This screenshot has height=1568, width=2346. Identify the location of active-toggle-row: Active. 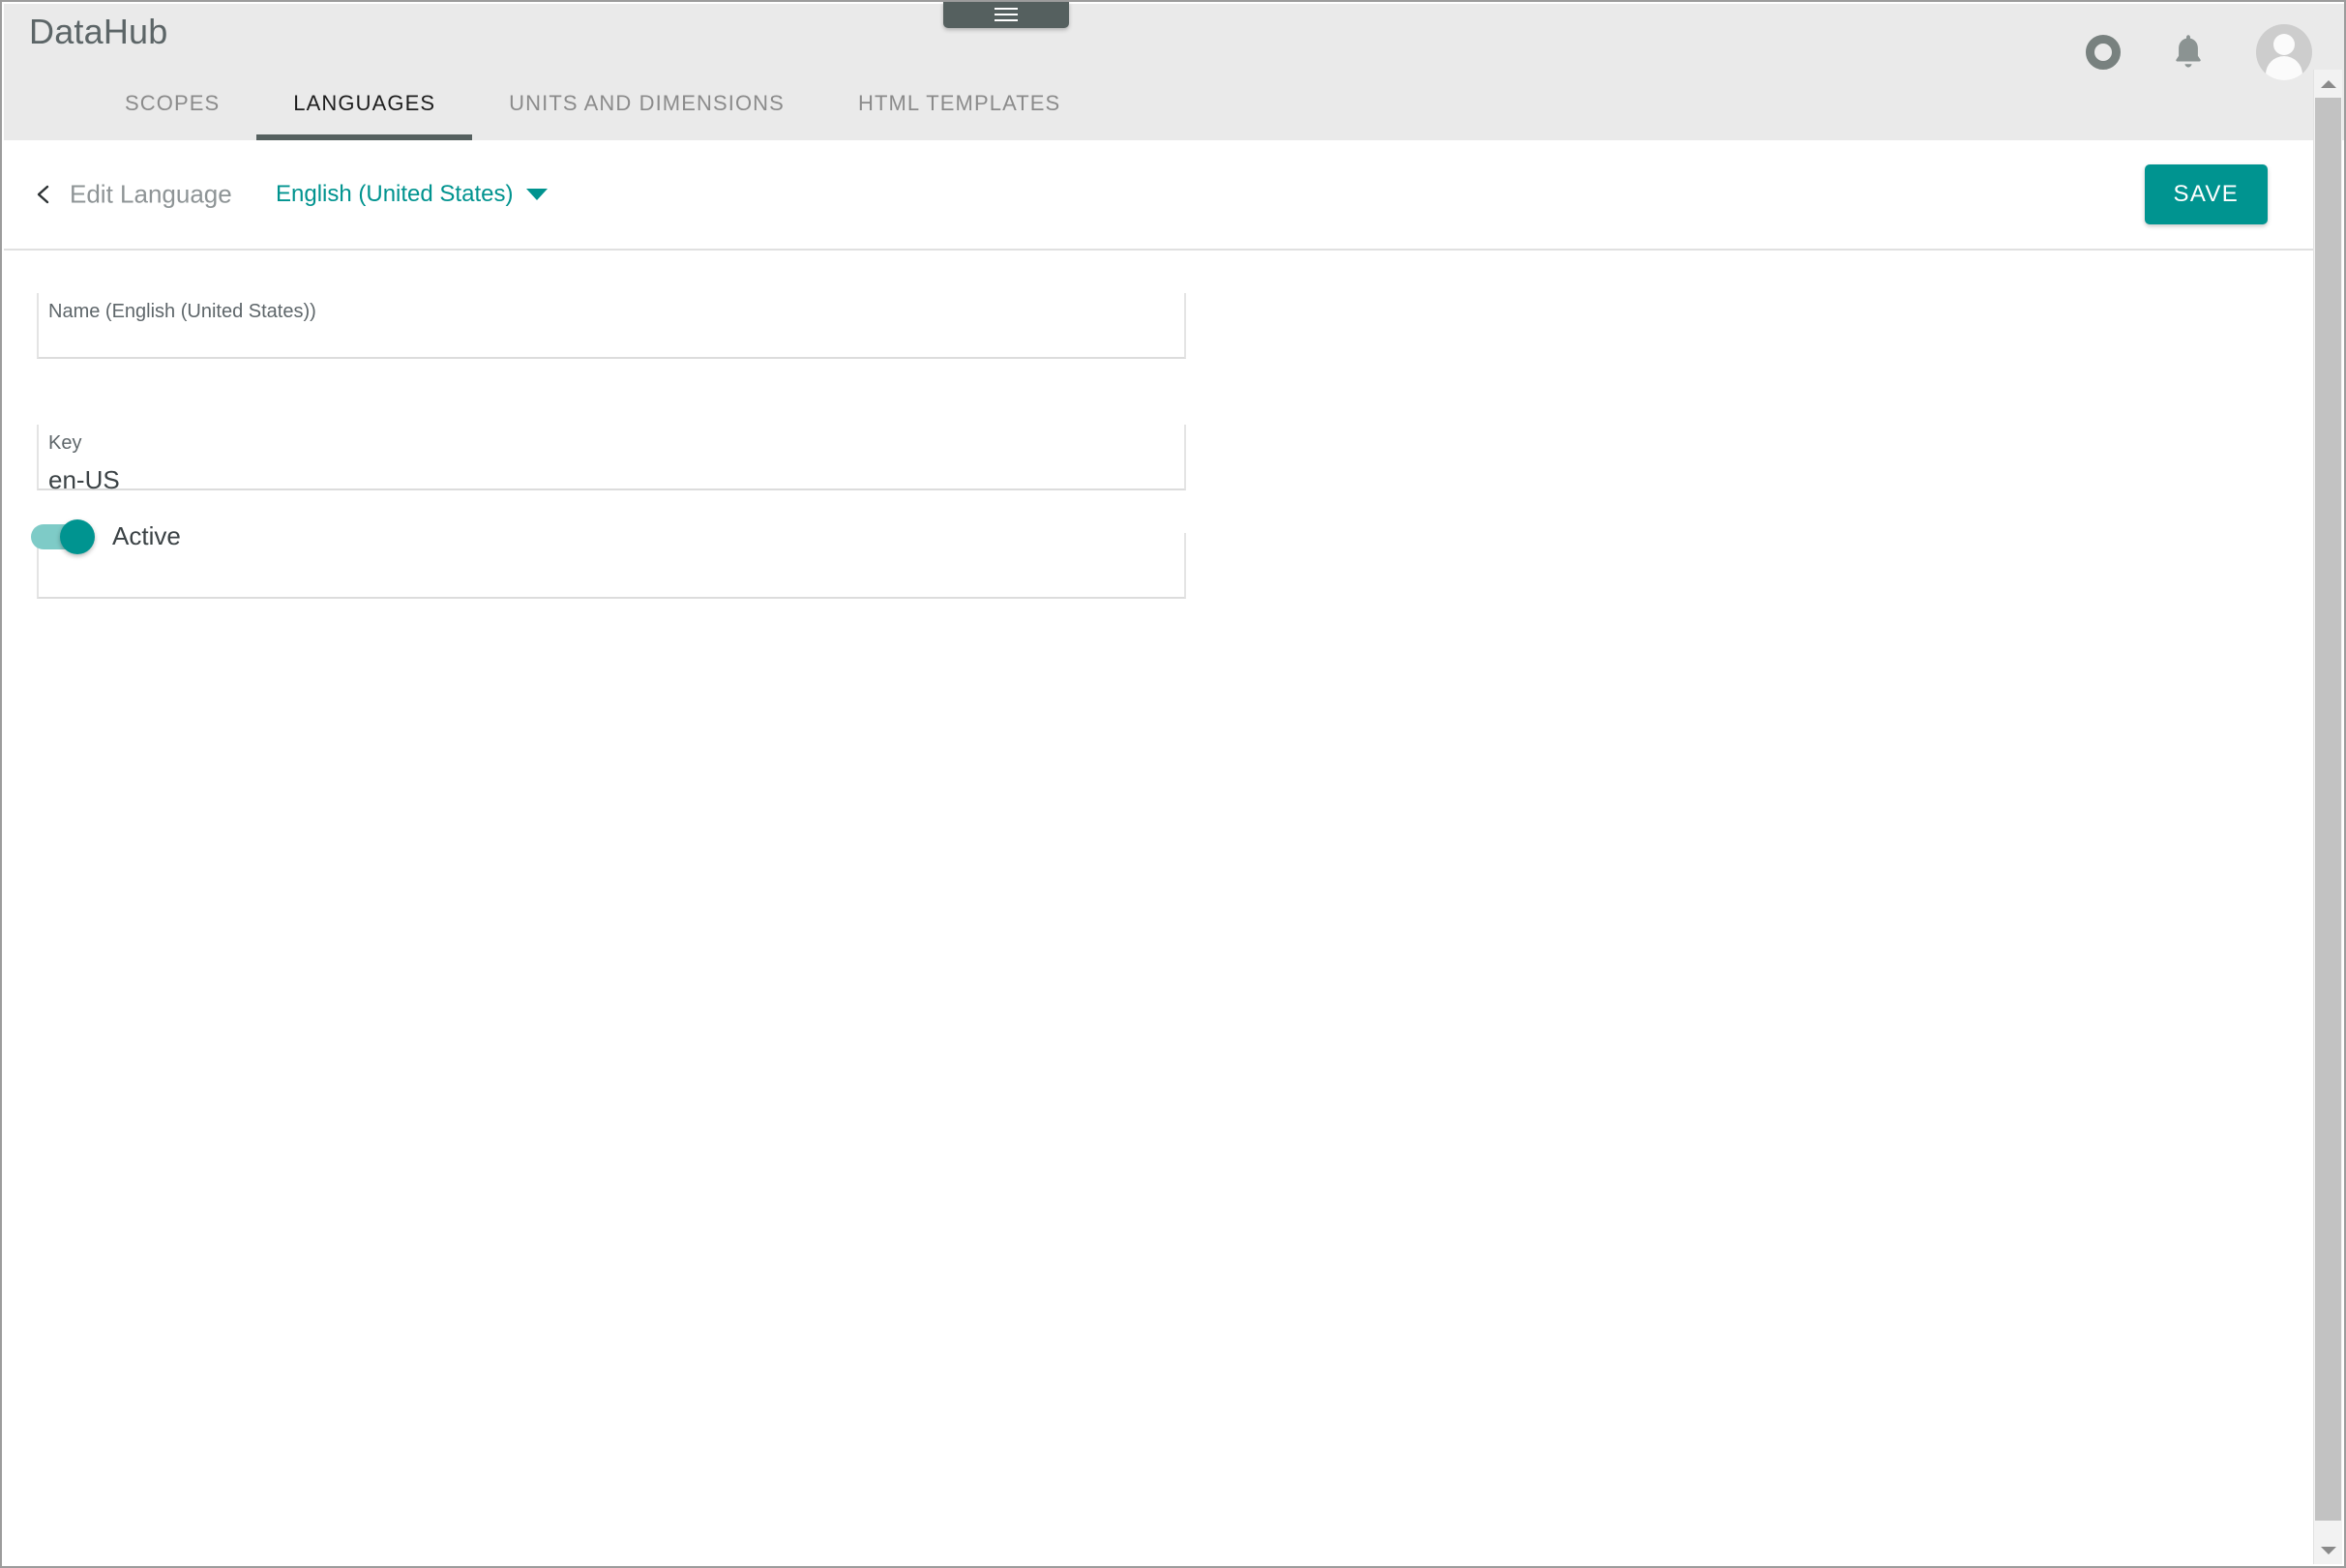
(106, 536).